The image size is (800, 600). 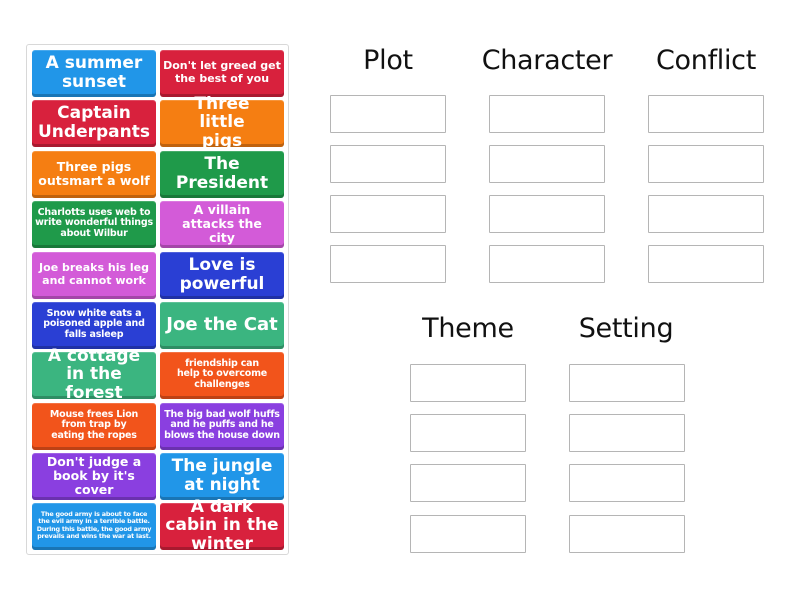 I want to click on answer-tile: A summer sunset, so click(x=94, y=73).